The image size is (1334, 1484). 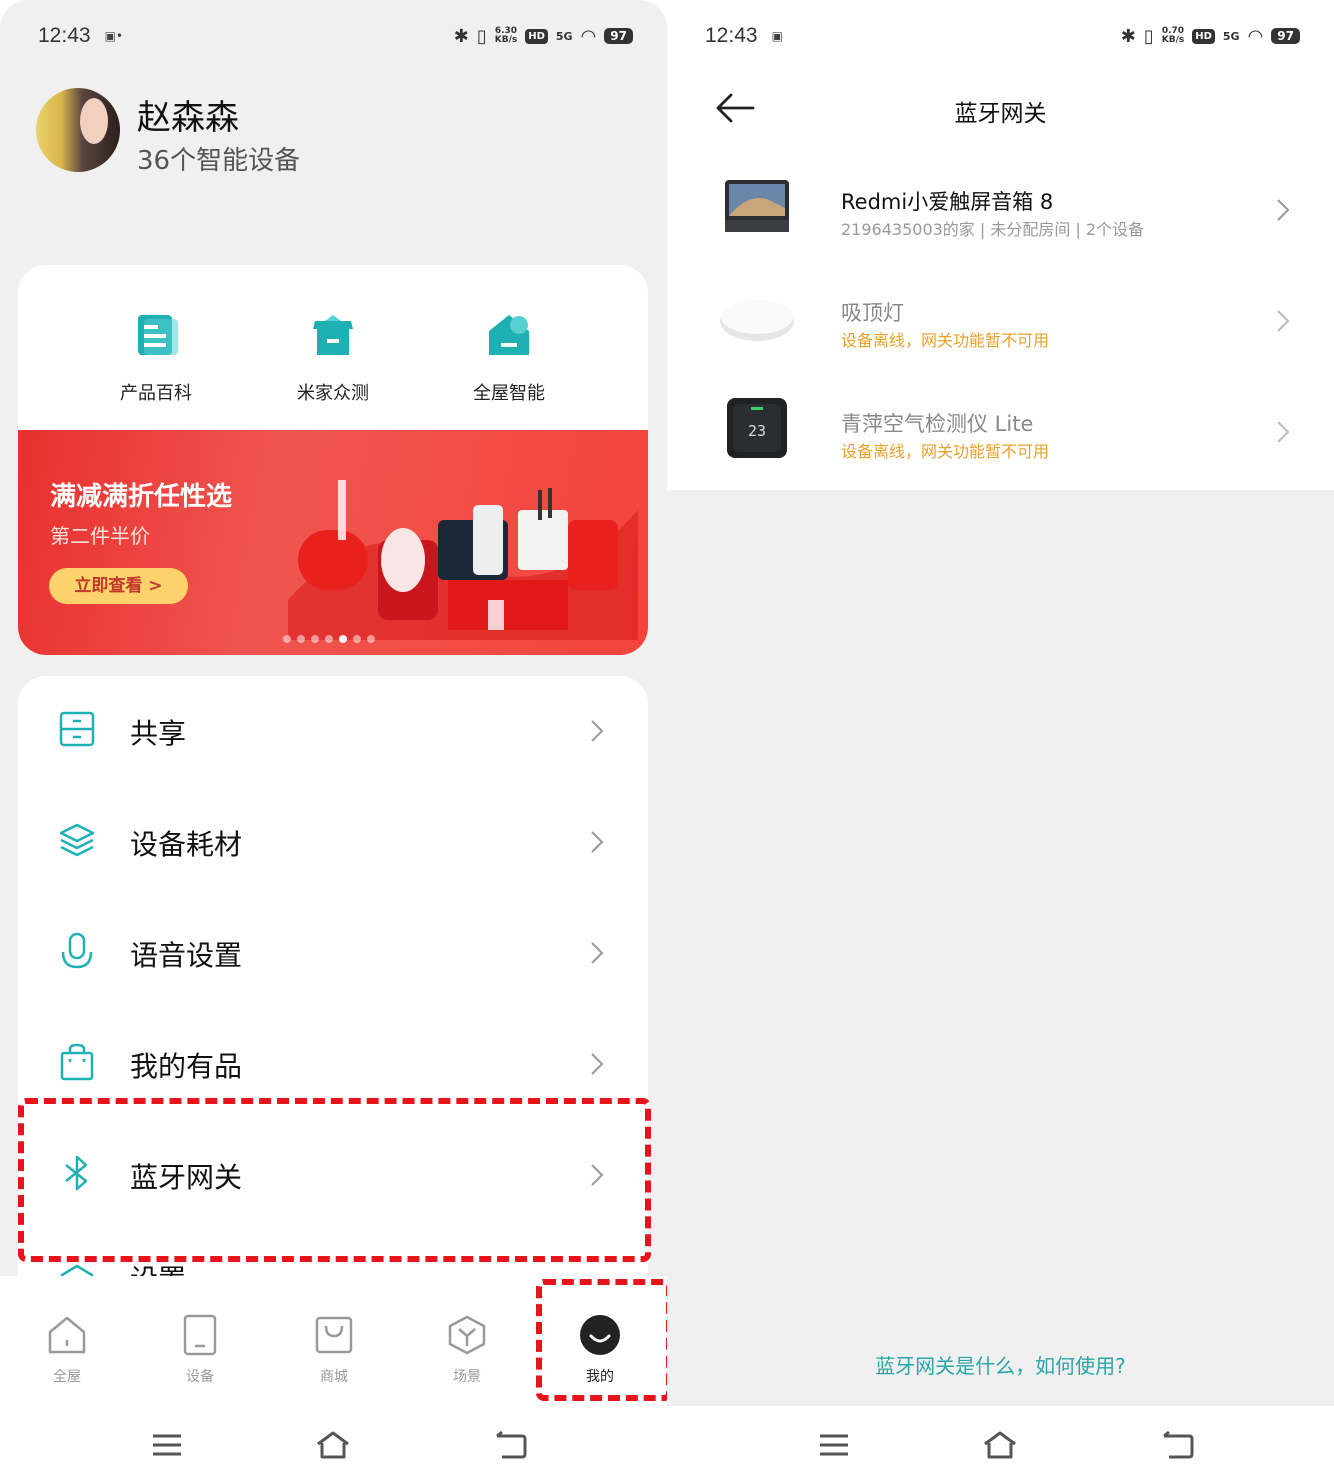 I want to click on svg-text: 23, so click(x=757, y=431).